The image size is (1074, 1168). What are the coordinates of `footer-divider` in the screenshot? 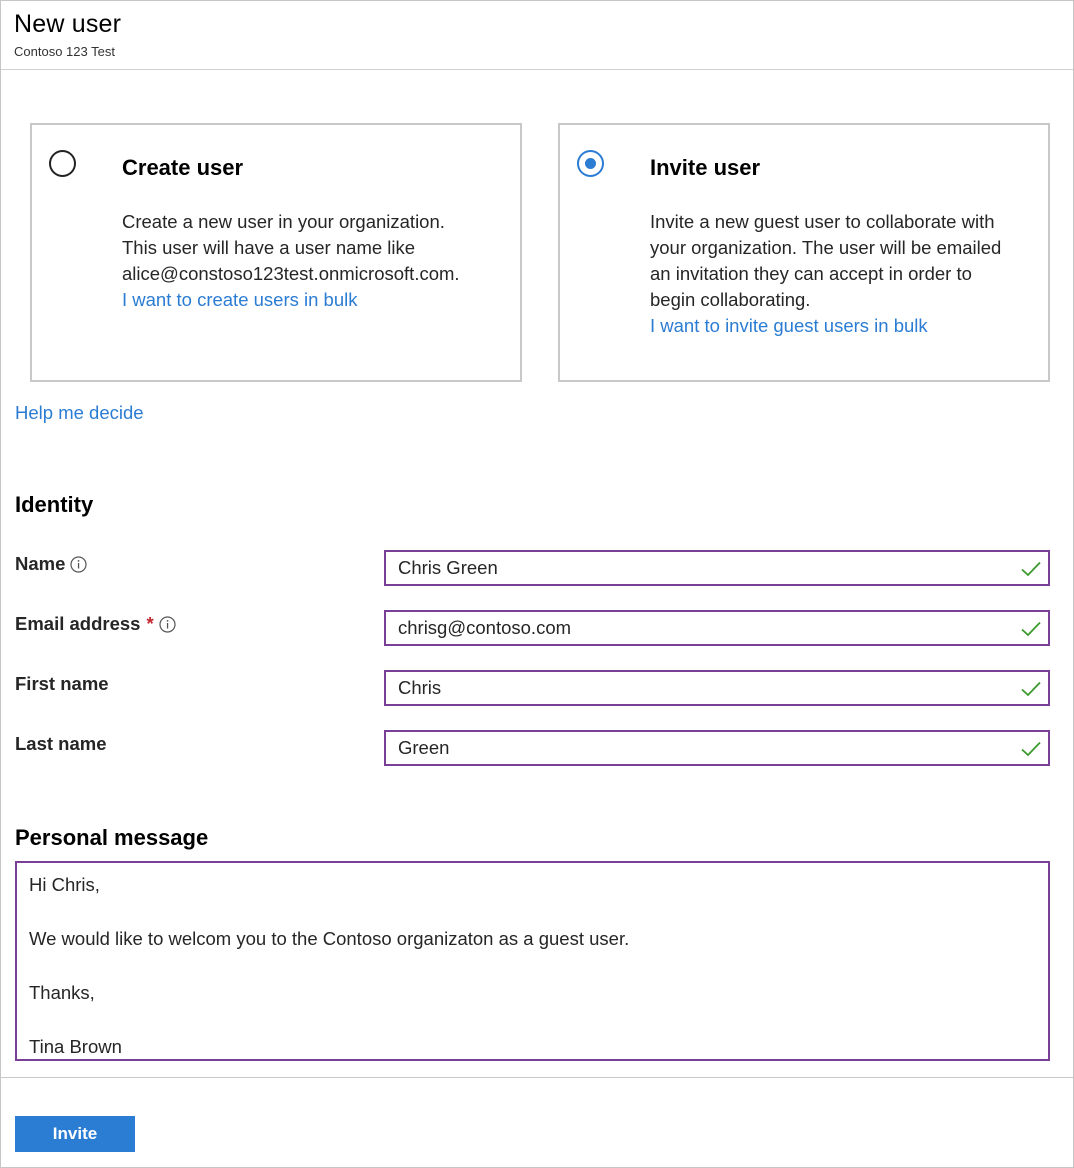 It's located at (537, 1077).